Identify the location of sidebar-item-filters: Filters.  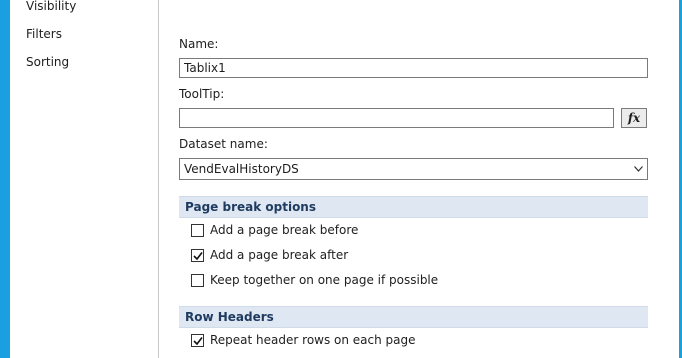
(44, 34).